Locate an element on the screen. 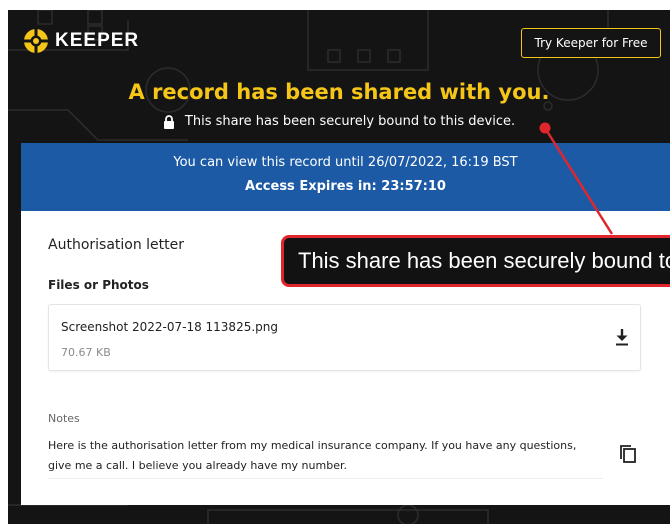  lock-icon is located at coordinates (168, 121).